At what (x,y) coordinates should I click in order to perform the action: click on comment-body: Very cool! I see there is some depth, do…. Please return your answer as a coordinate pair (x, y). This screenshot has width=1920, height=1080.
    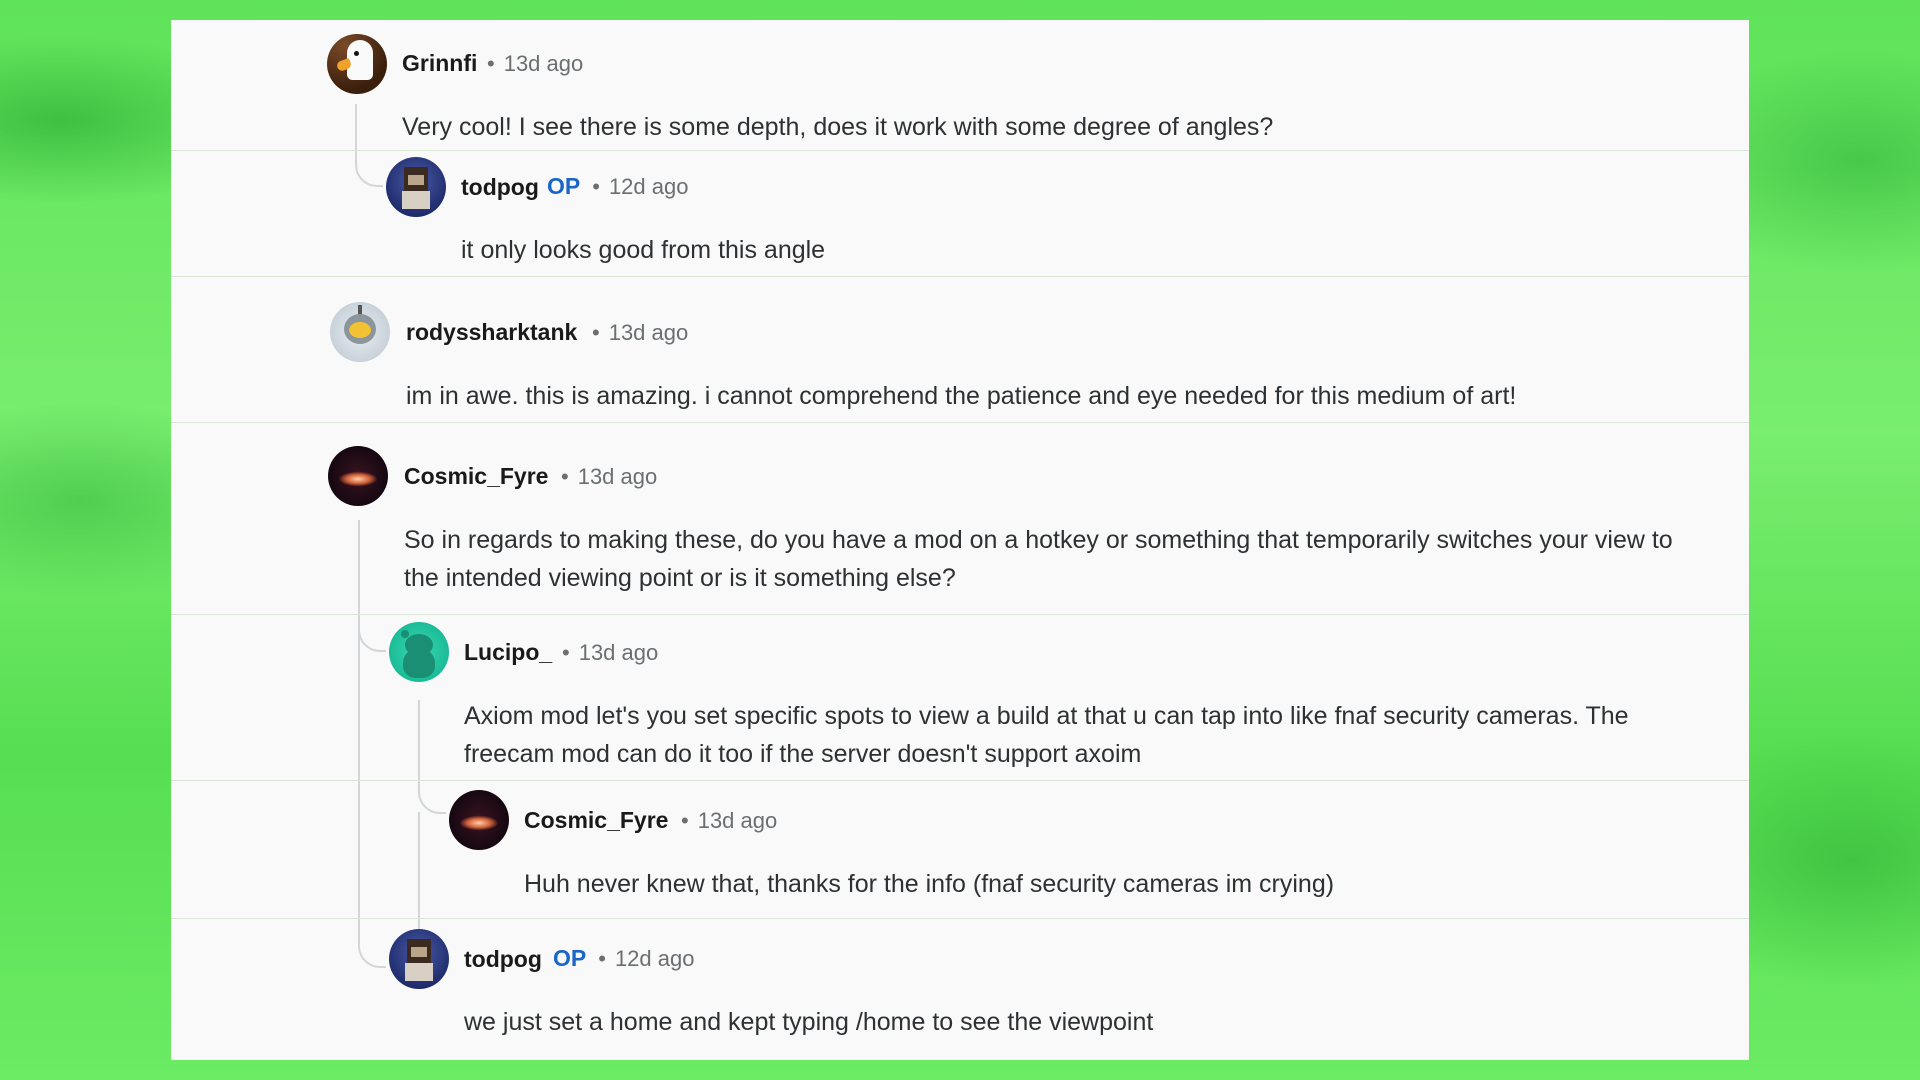
    Looking at the image, I should click on (838, 127).